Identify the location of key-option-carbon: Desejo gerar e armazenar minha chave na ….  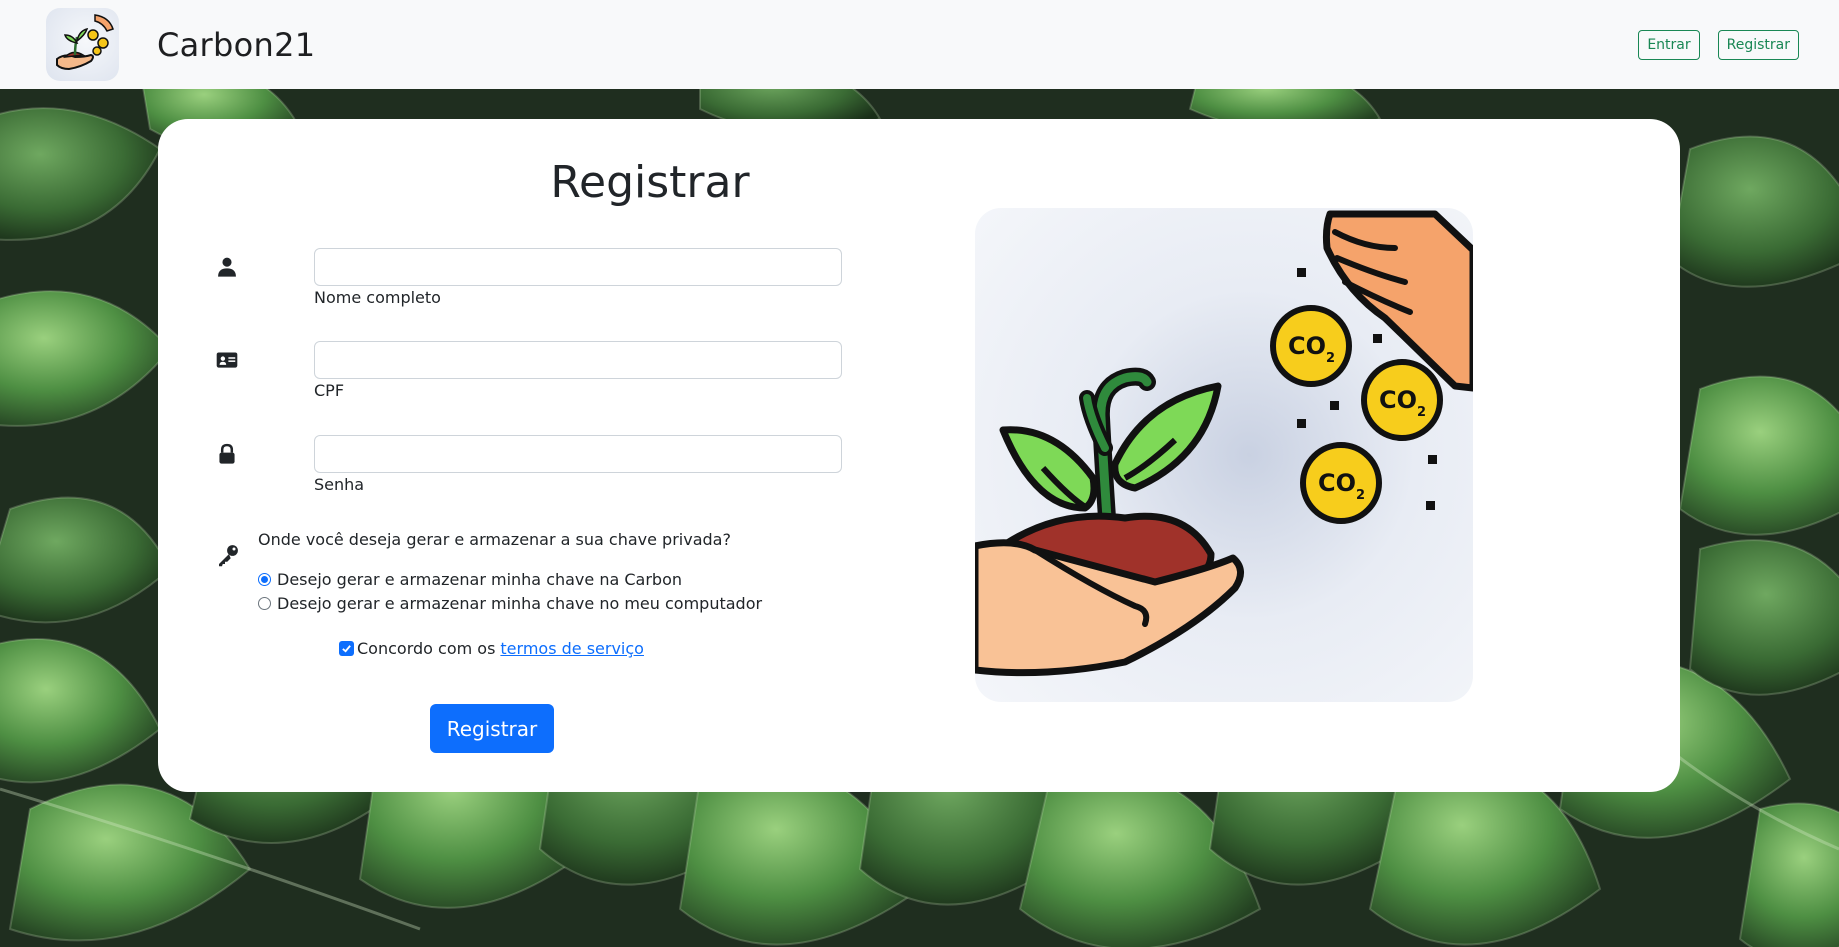
(470, 579).